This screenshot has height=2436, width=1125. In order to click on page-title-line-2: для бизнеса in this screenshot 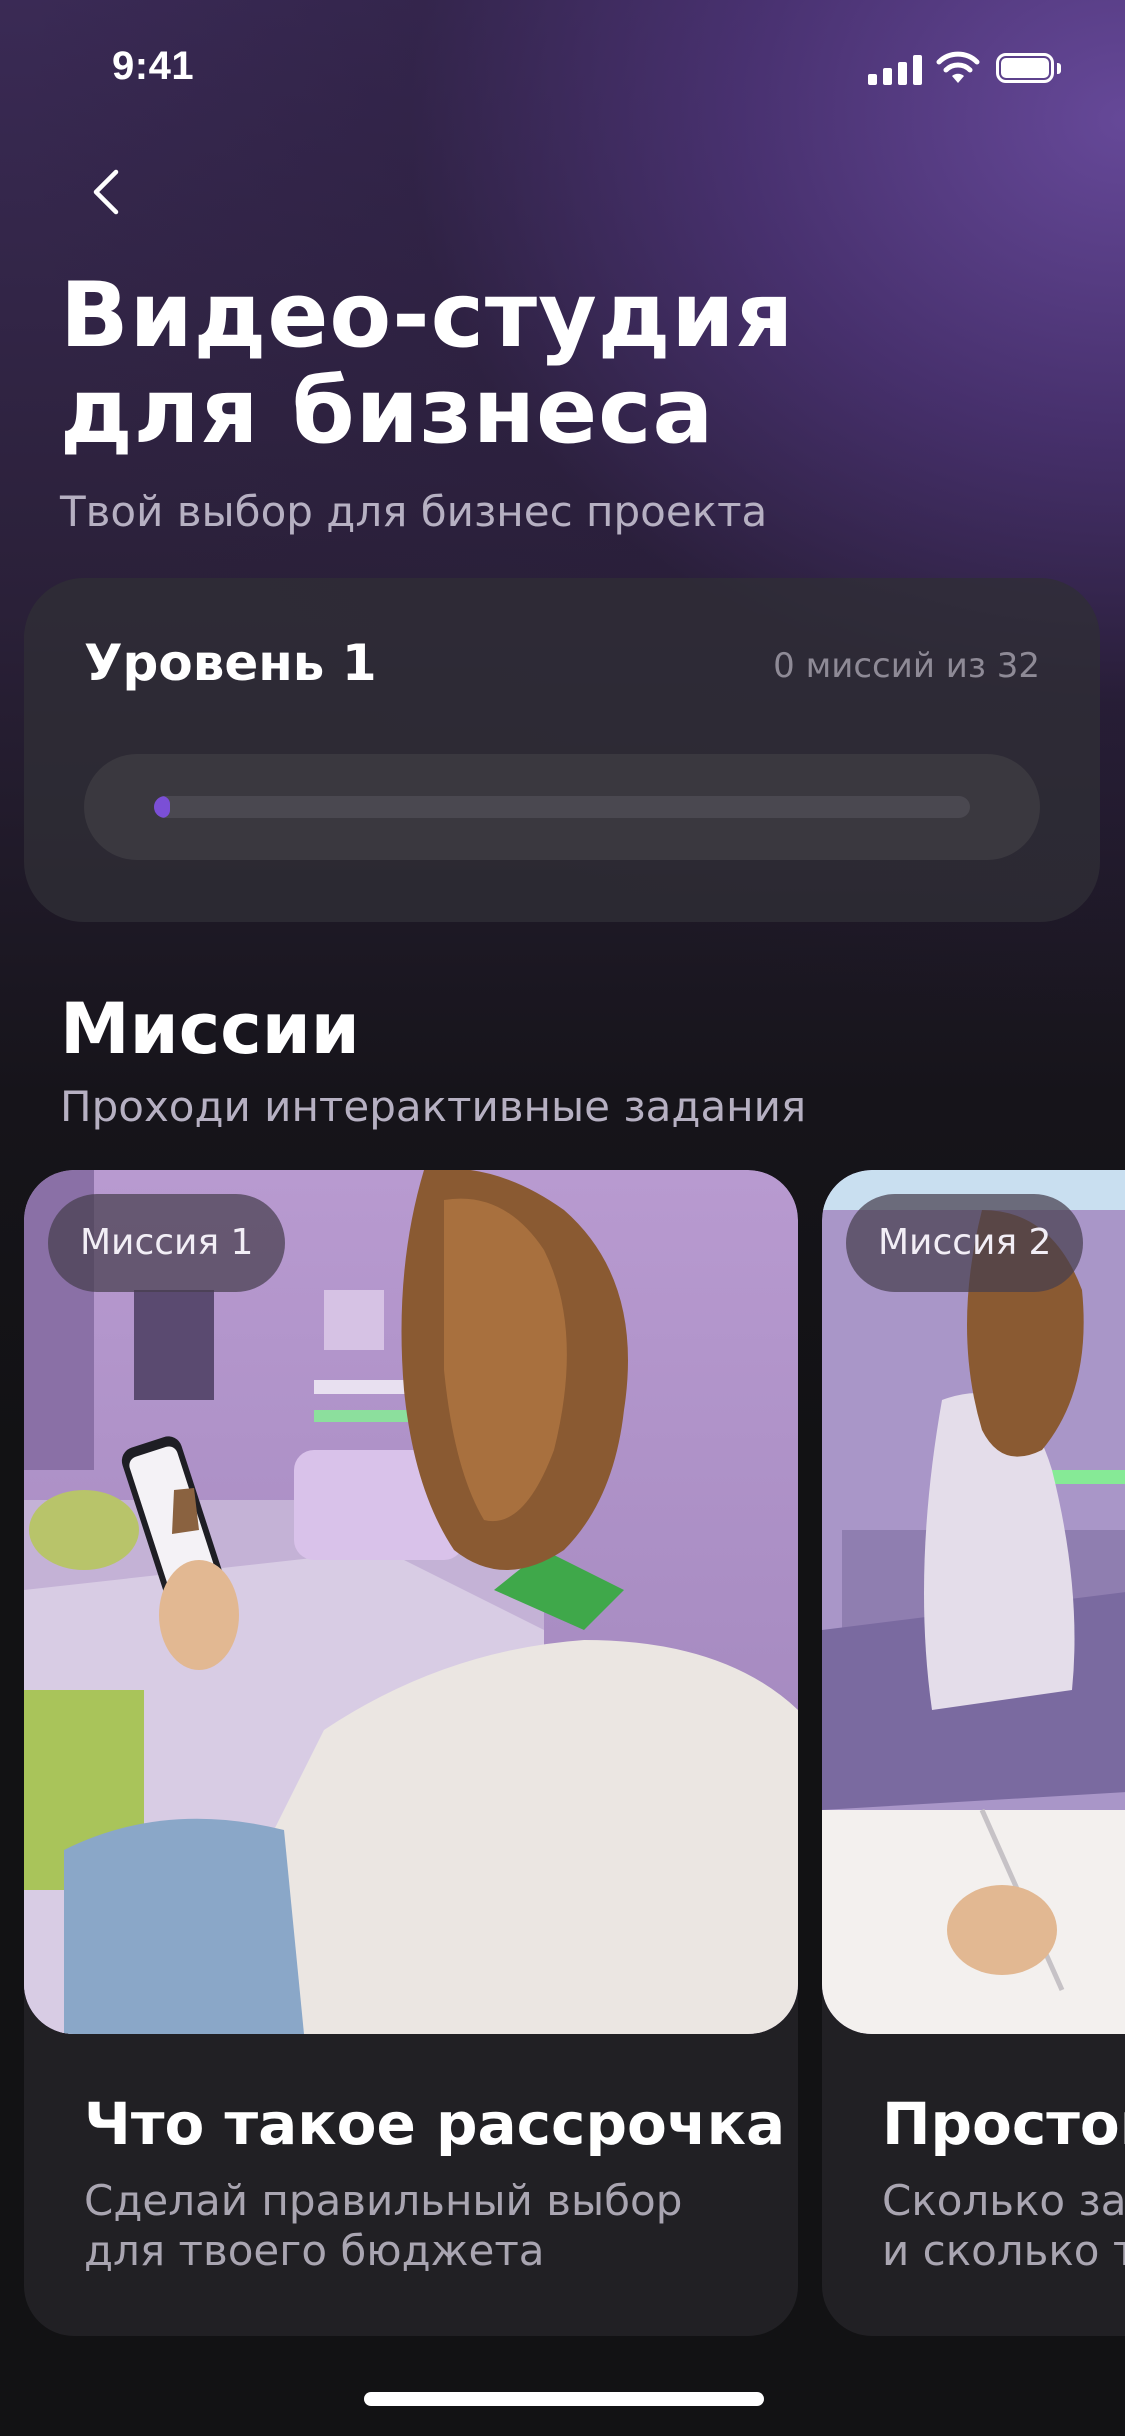, I will do `click(387, 411)`.